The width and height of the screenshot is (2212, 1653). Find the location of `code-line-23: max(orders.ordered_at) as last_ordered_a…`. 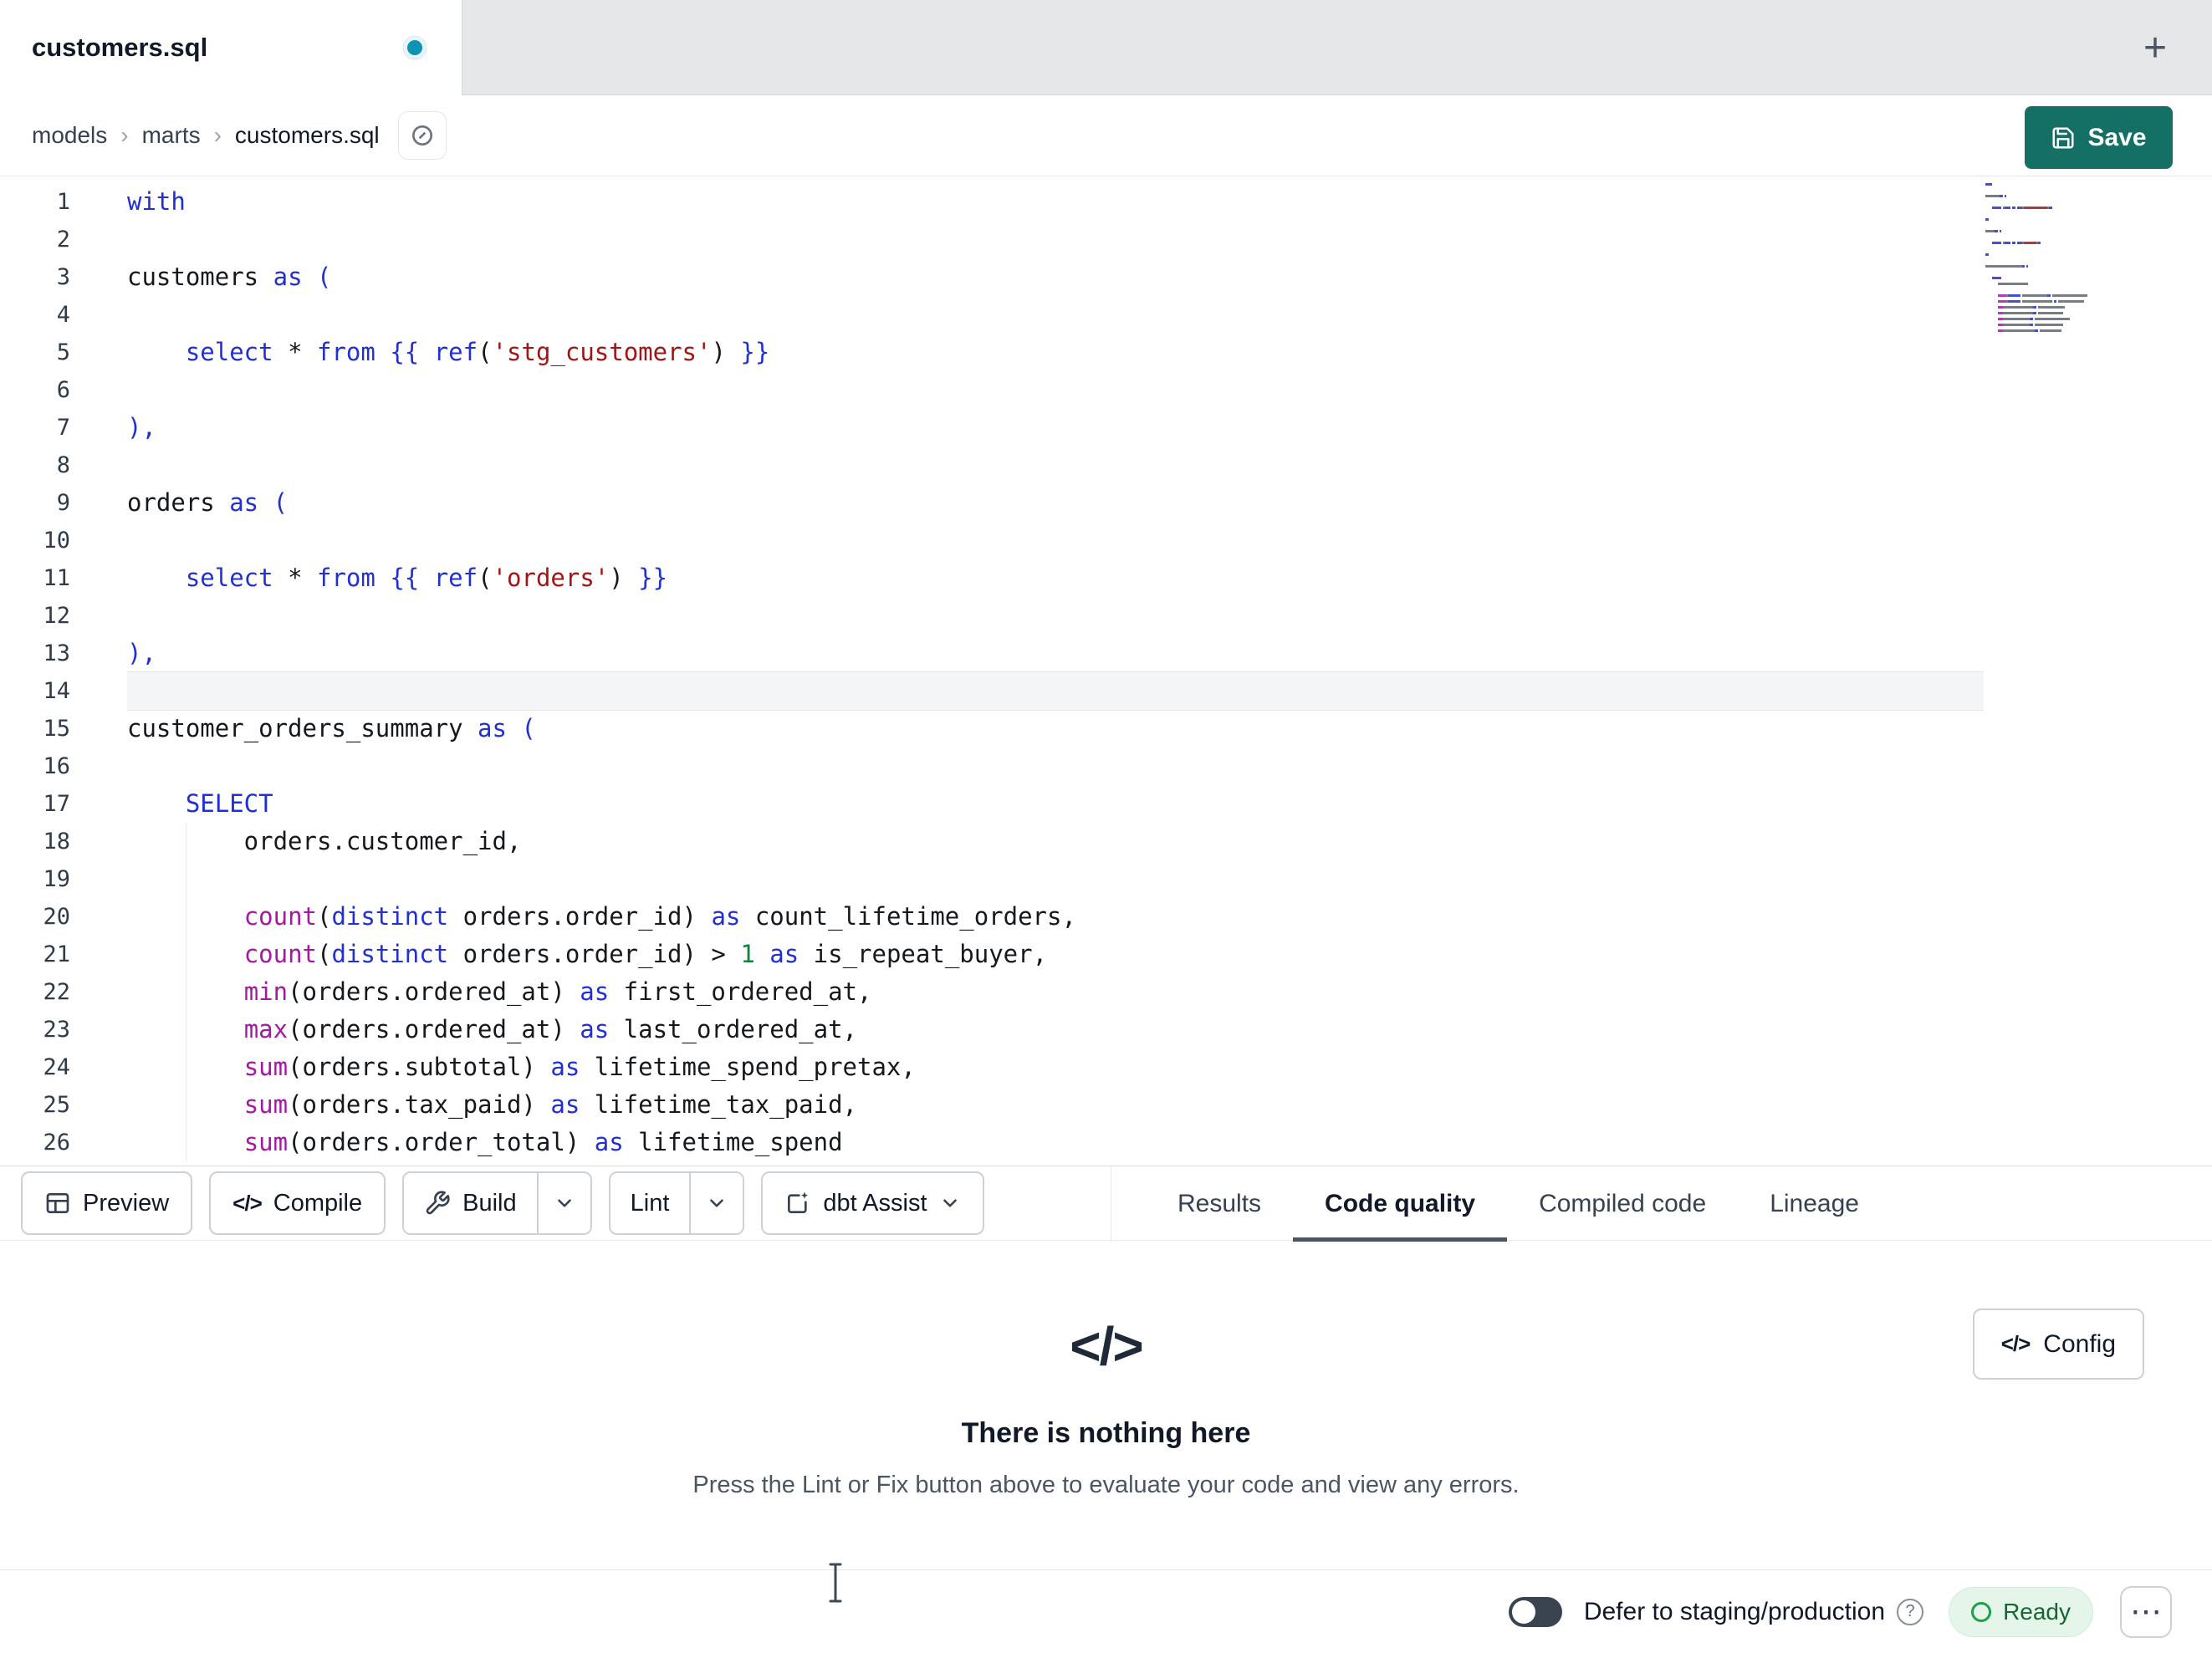

code-line-23: max(orders.ordered_at) as last_ordered_a… is located at coordinates (1055, 1029).